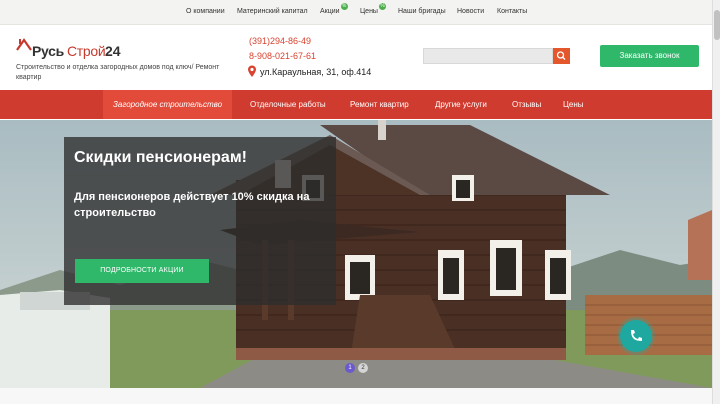 The width and height of the screenshot is (720, 404). I want to click on phone-link-2: 8-908-021-67-61, so click(282, 56).